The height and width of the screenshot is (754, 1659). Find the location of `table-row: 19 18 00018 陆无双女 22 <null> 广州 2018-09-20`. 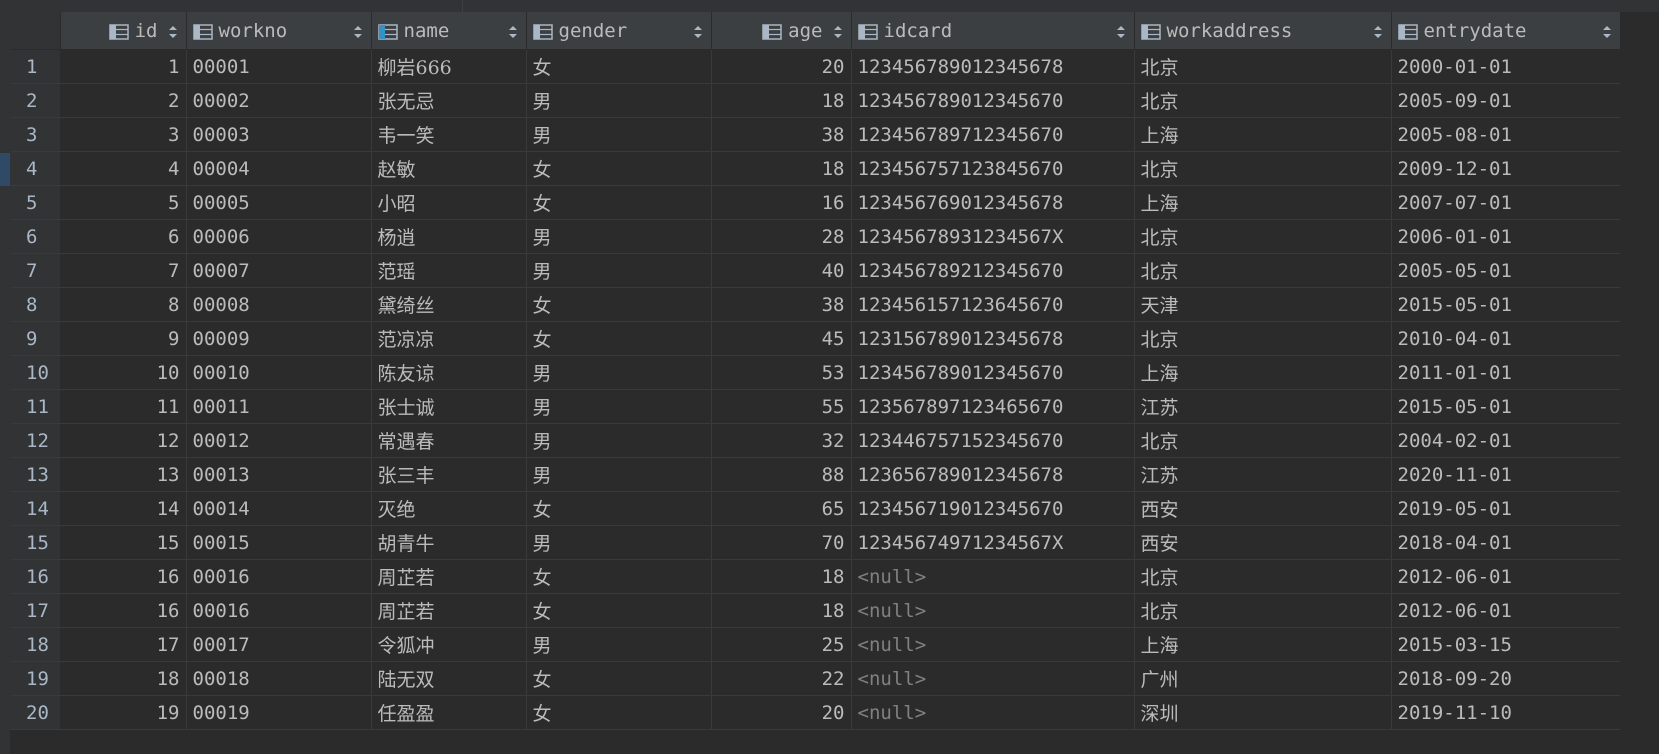

table-row: 19 18 00018 陆无双女 22 <null> 广州 2018-09-20 is located at coordinates (815, 678).